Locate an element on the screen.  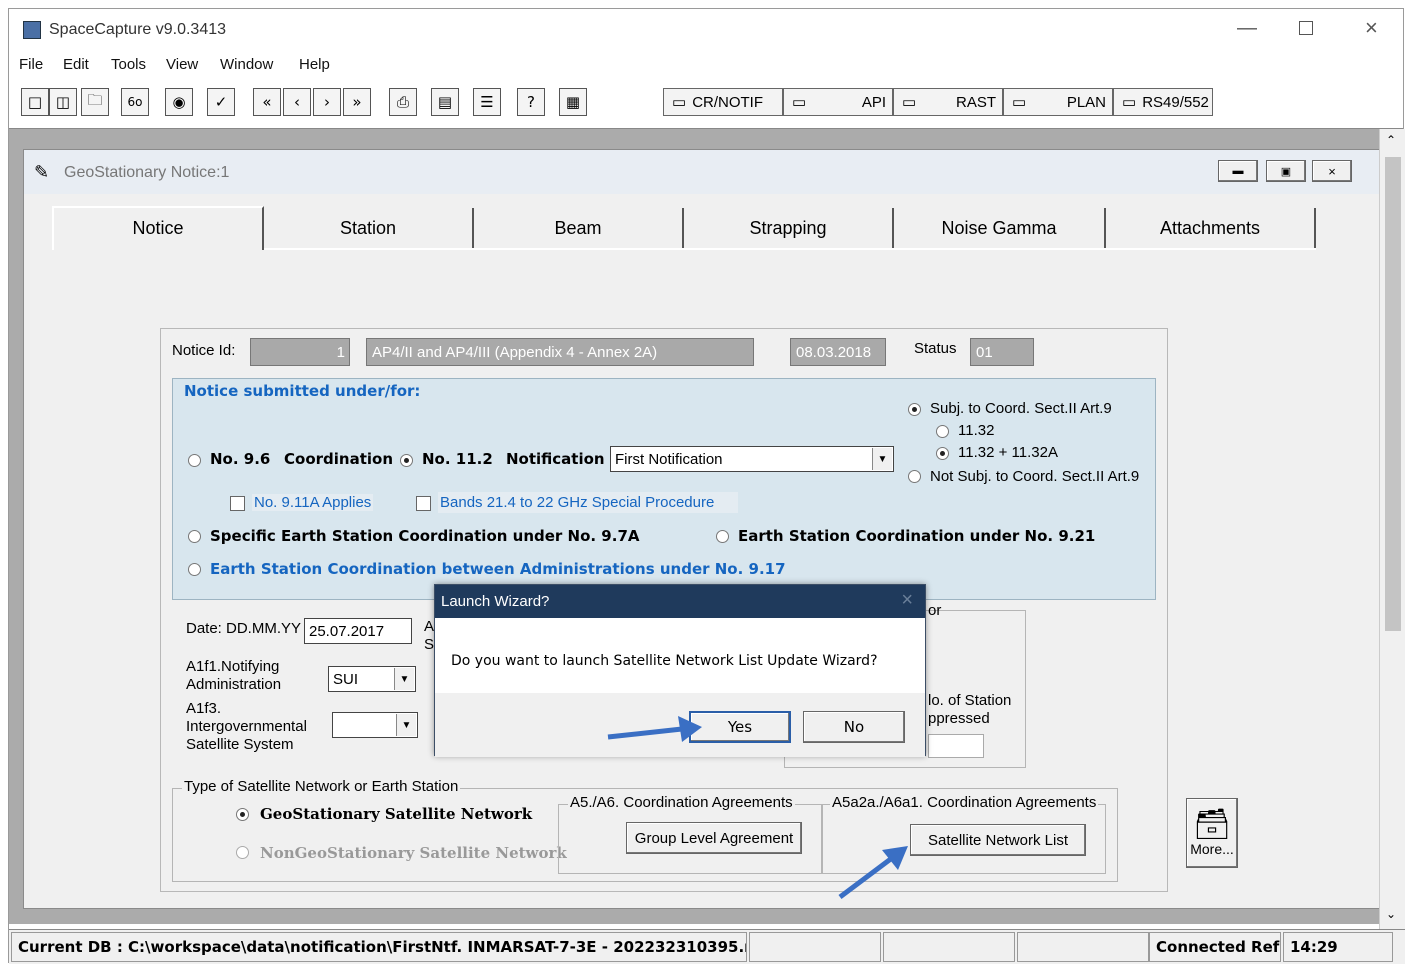
arrow-to-yes-icon is located at coordinates (654, 729).